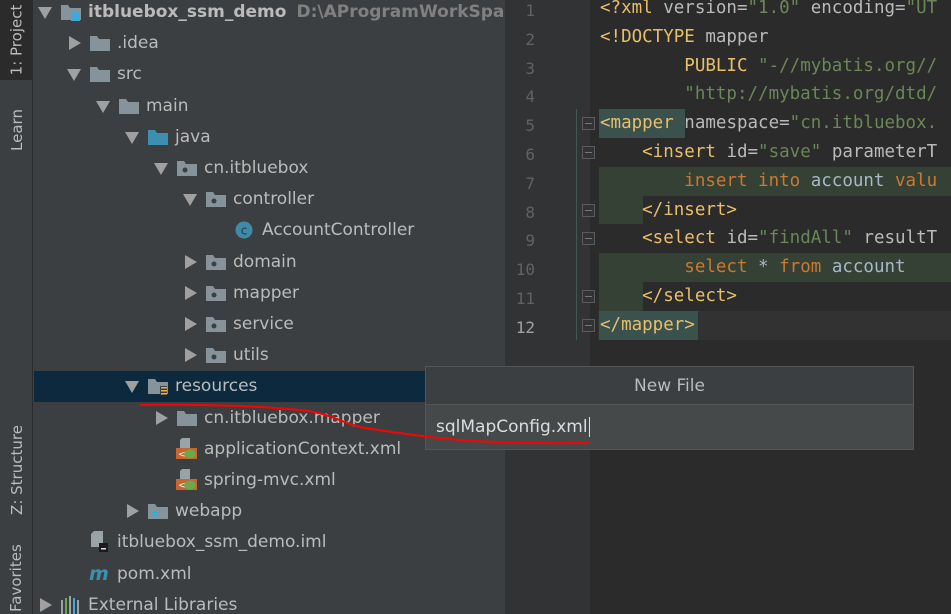 Image resolution: width=951 pixels, height=614 pixels. What do you see at coordinates (71, 604) in the screenshot?
I see `libraries-icon` at bounding box center [71, 604].